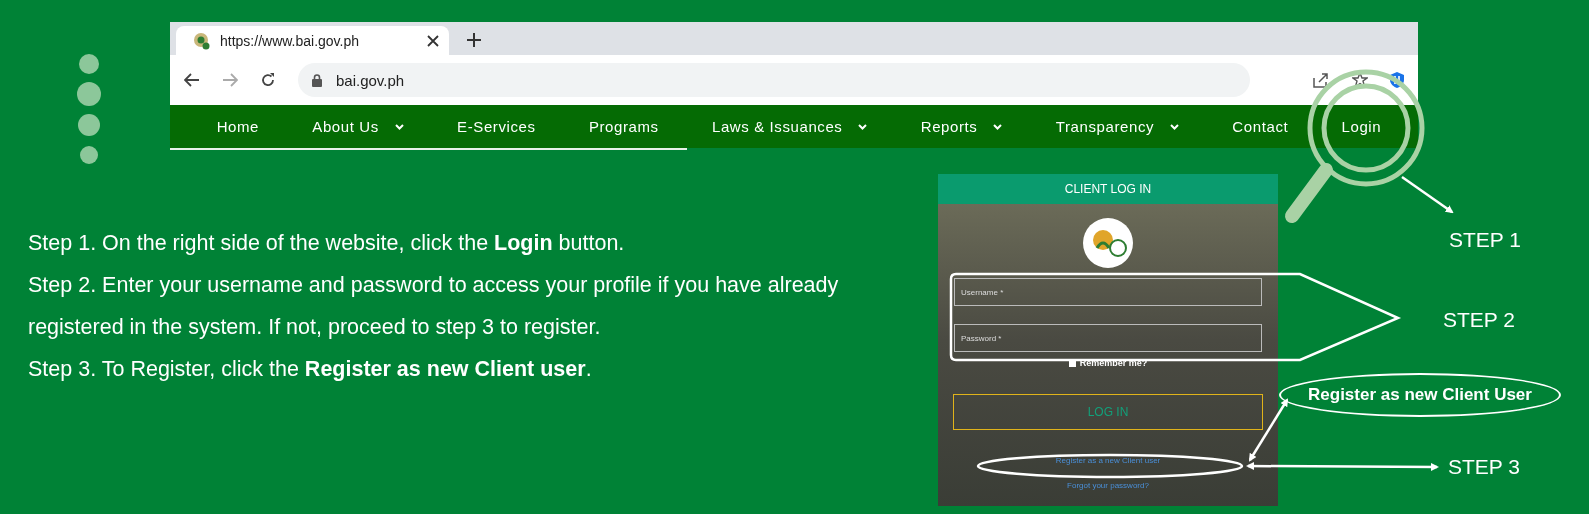  What do you see at coordinates (1072, 363) in the screenshot?
I see `checkbox` at bounding box center [1072, 363].